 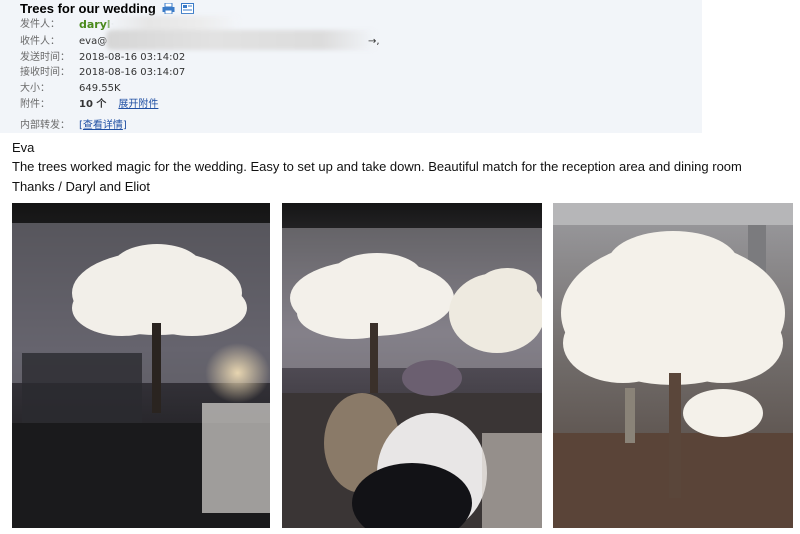 What do you see at coordinates (45, 72) in the screenshot?
I see `received-time-label: 接收时间：` at bounding box center [45, 72].